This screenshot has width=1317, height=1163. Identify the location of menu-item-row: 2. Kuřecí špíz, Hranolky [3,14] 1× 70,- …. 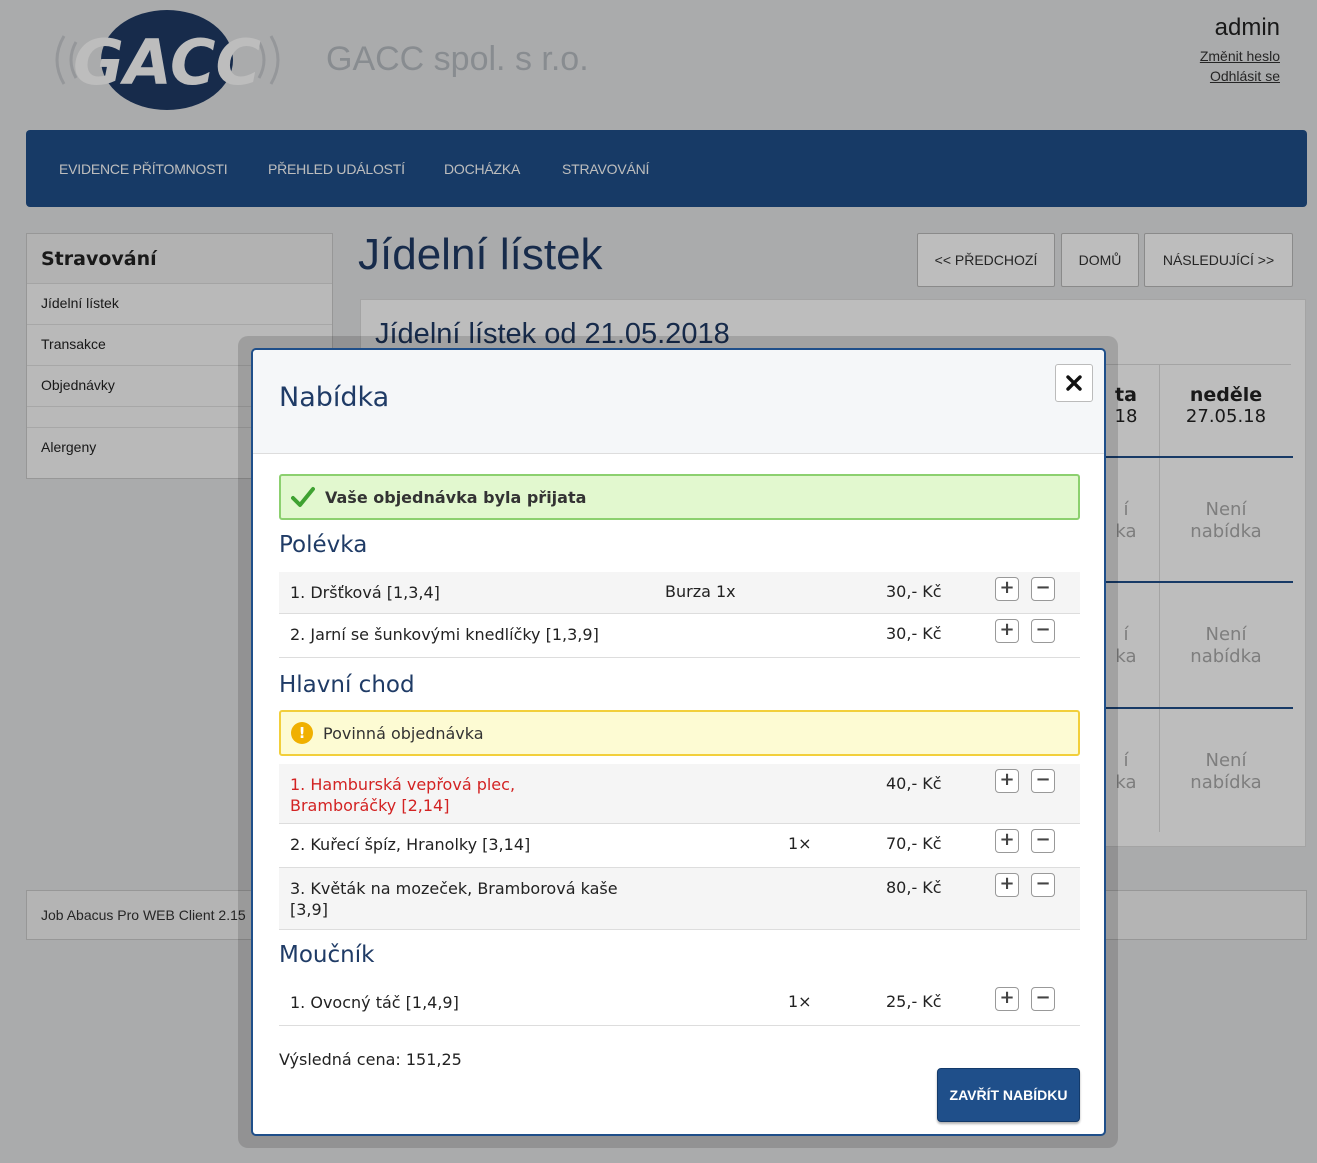
(679, 846).